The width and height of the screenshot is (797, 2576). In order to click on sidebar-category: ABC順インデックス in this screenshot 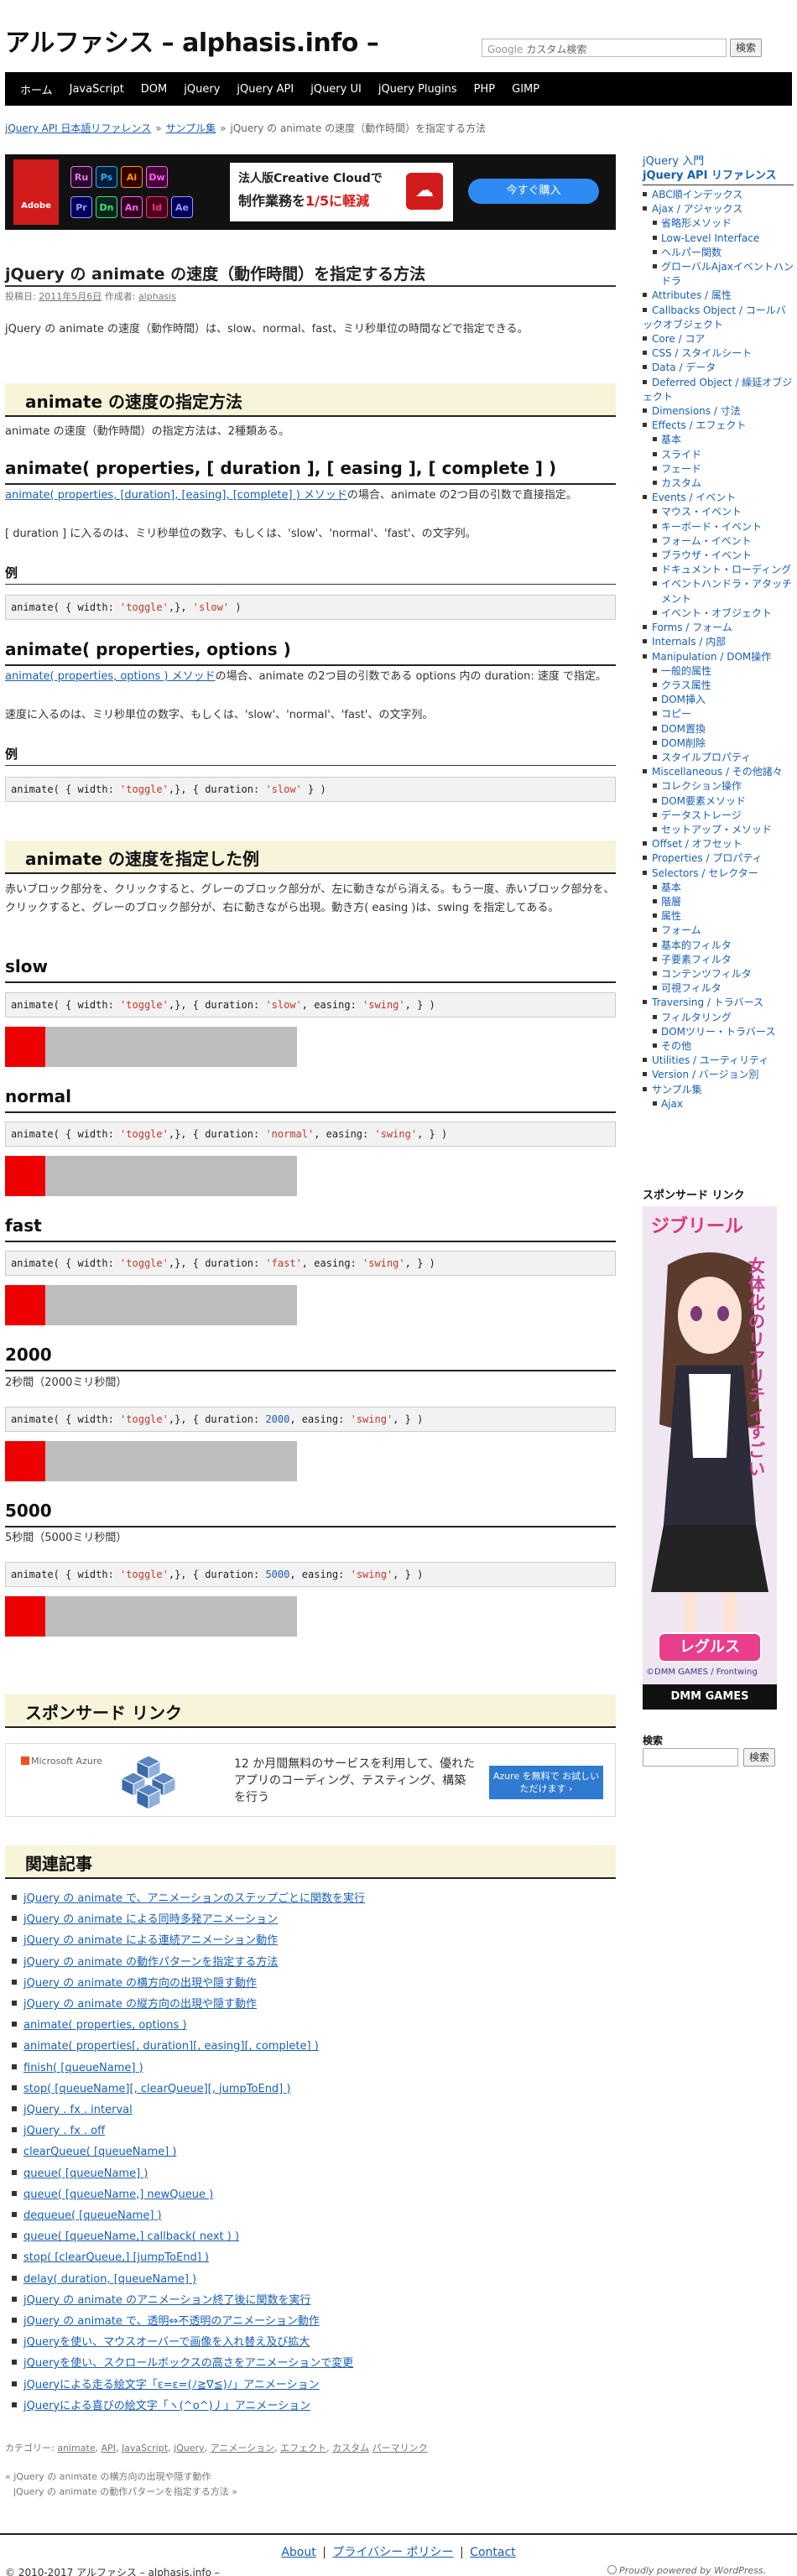, I will do `click(718, 195)`.